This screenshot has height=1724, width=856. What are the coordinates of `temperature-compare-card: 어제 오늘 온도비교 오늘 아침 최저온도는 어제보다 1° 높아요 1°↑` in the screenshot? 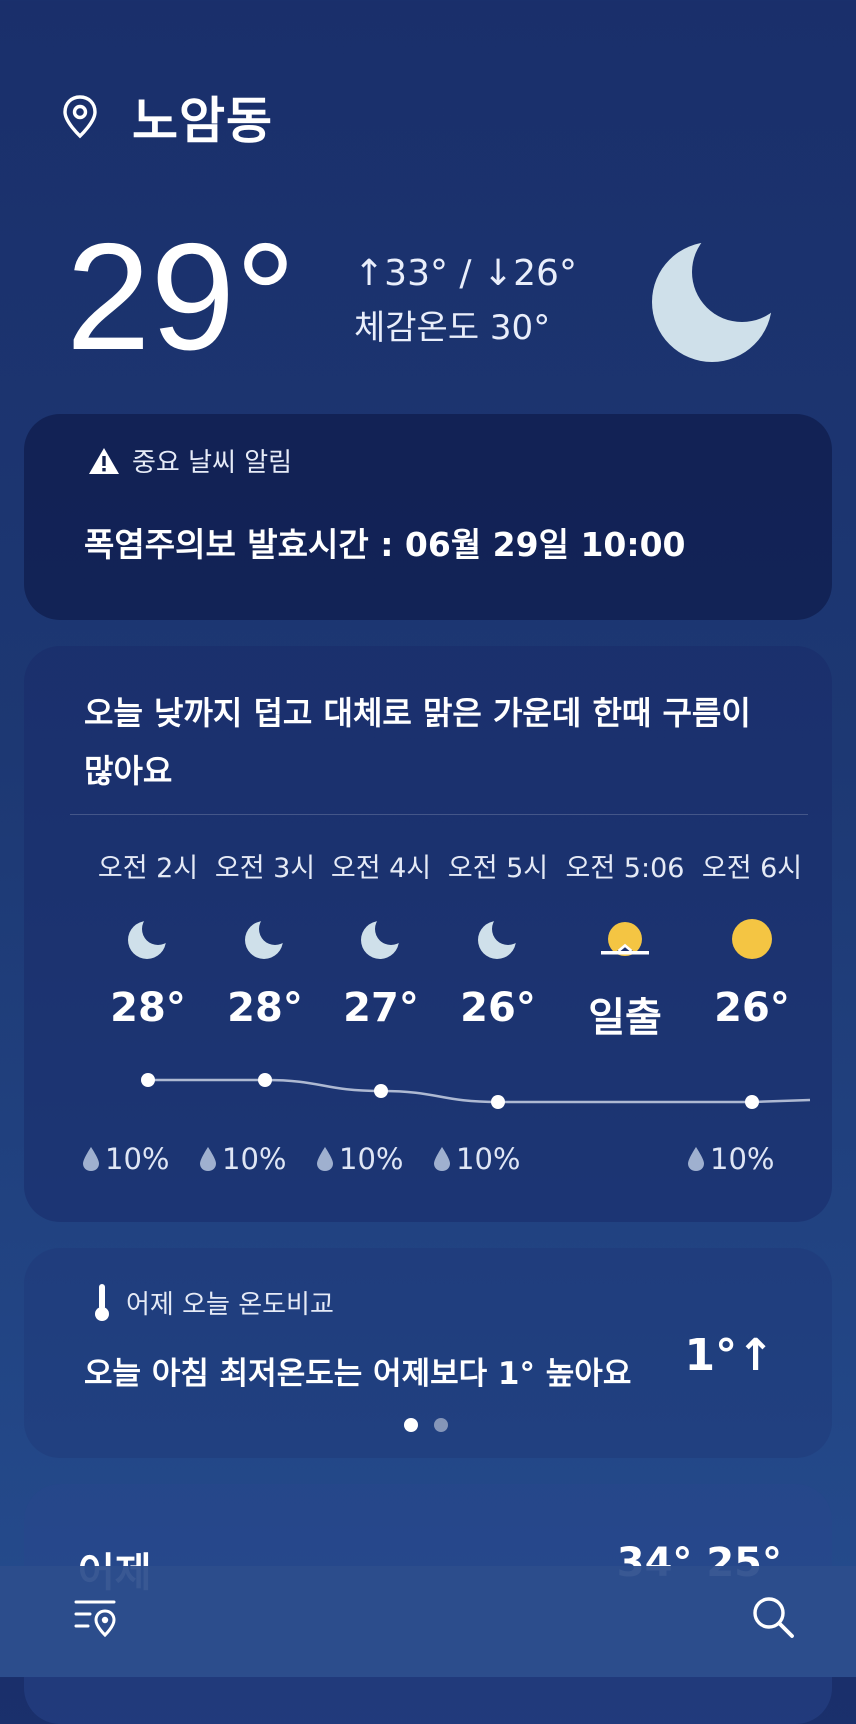 It's located at (428, 1353).